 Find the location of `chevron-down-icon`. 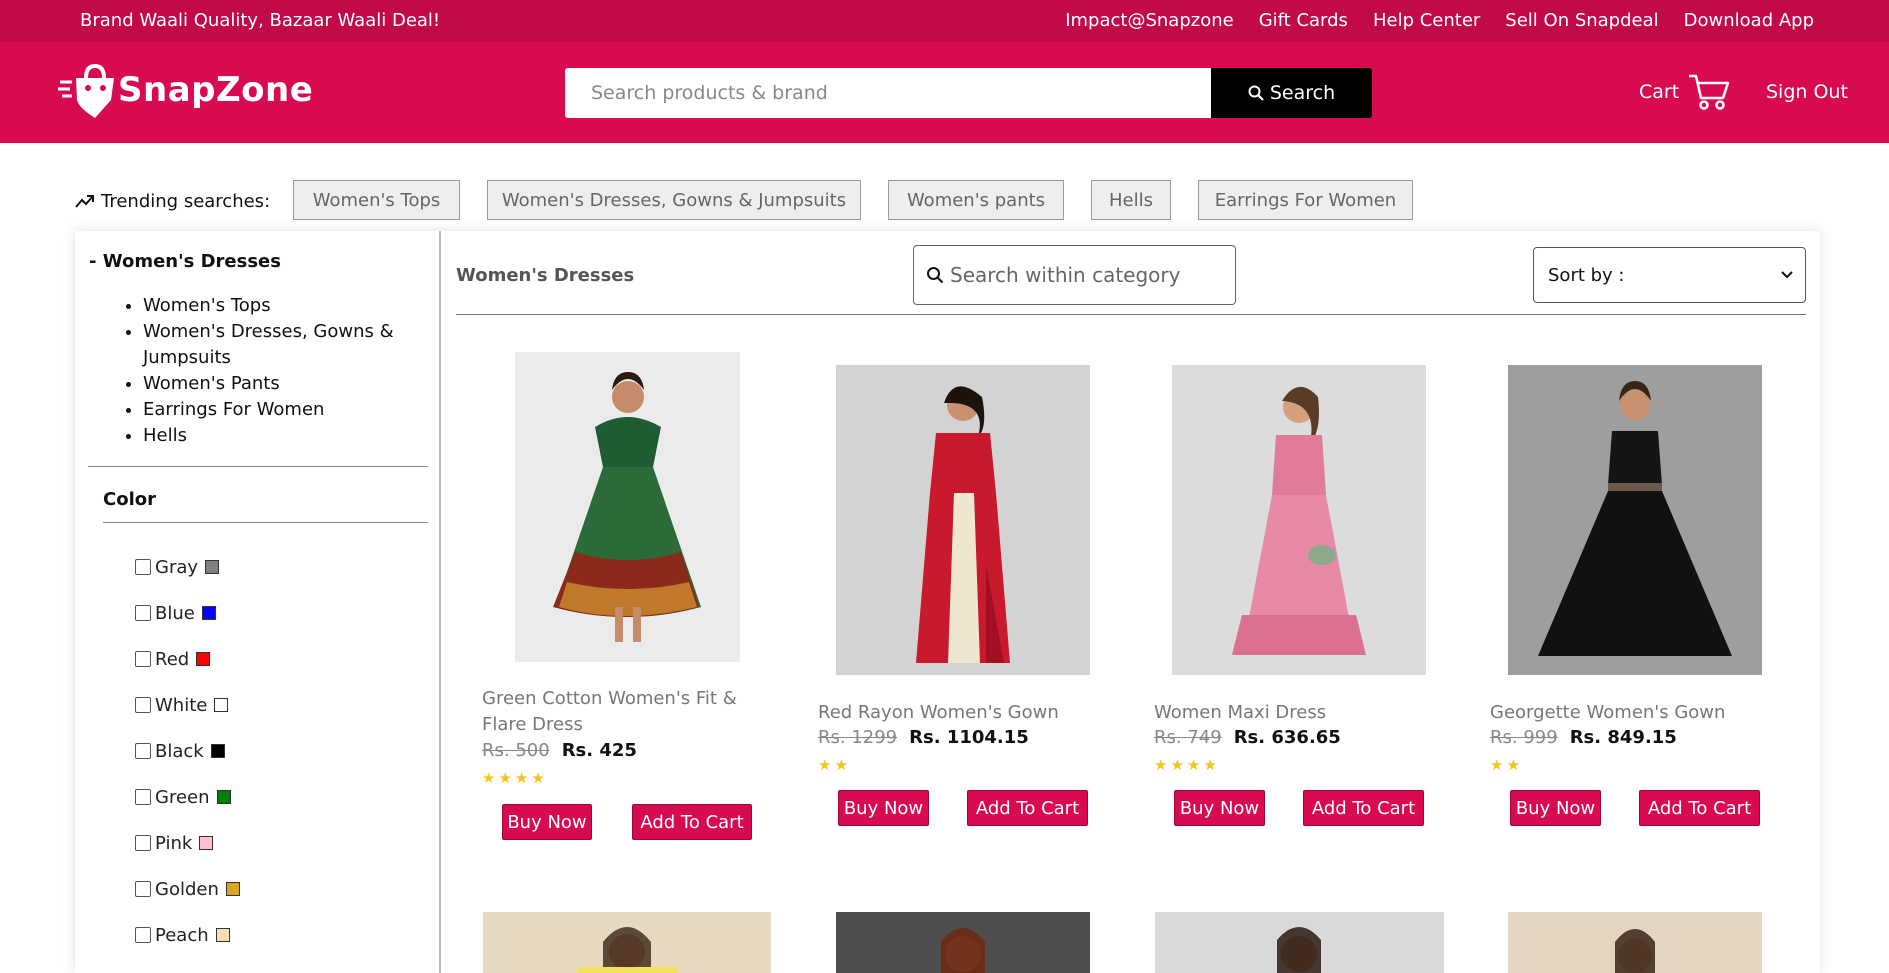

chevron-down-icon is located at coordinates (1787, 275).